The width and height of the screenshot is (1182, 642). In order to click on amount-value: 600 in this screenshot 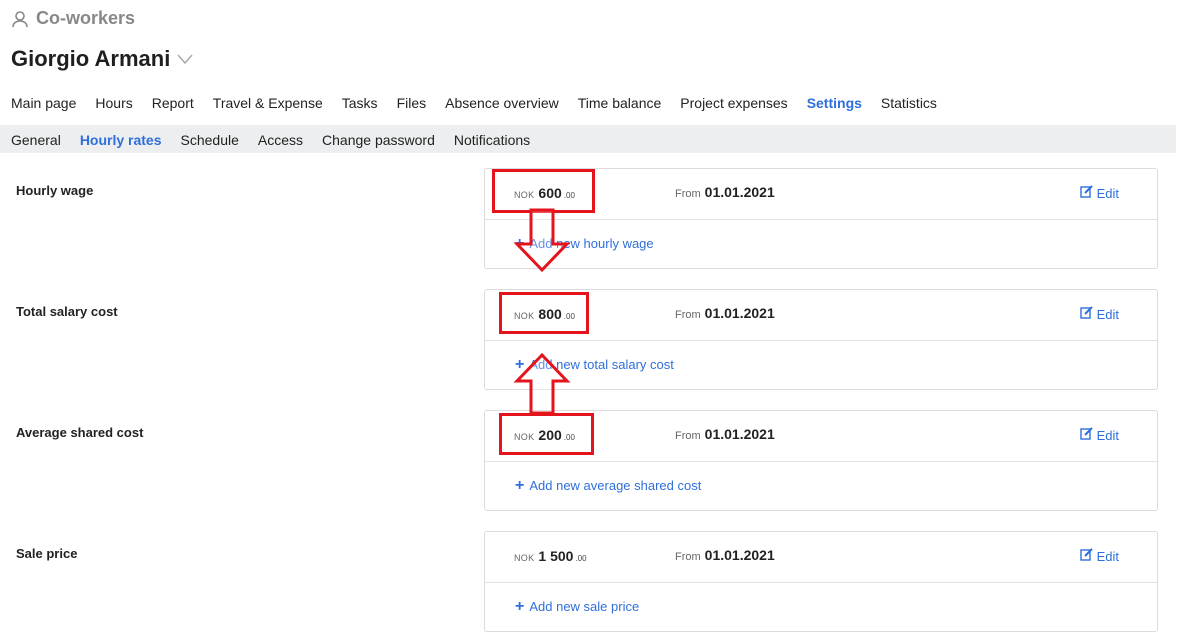, I will do `click(550, 193)`.